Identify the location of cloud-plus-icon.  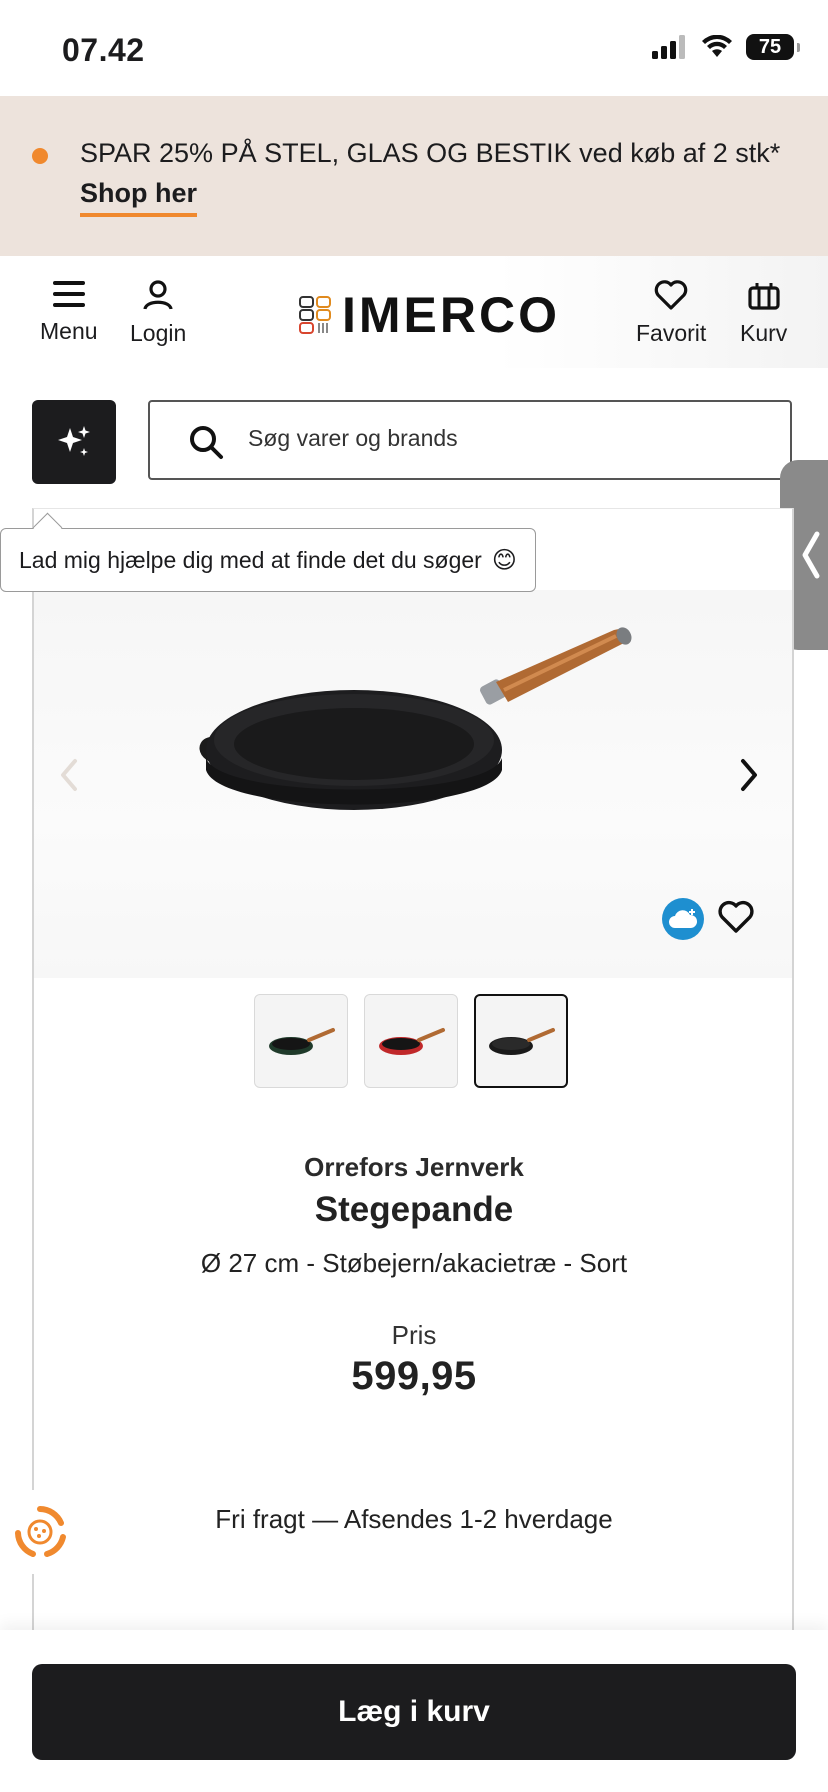
(683, 918).